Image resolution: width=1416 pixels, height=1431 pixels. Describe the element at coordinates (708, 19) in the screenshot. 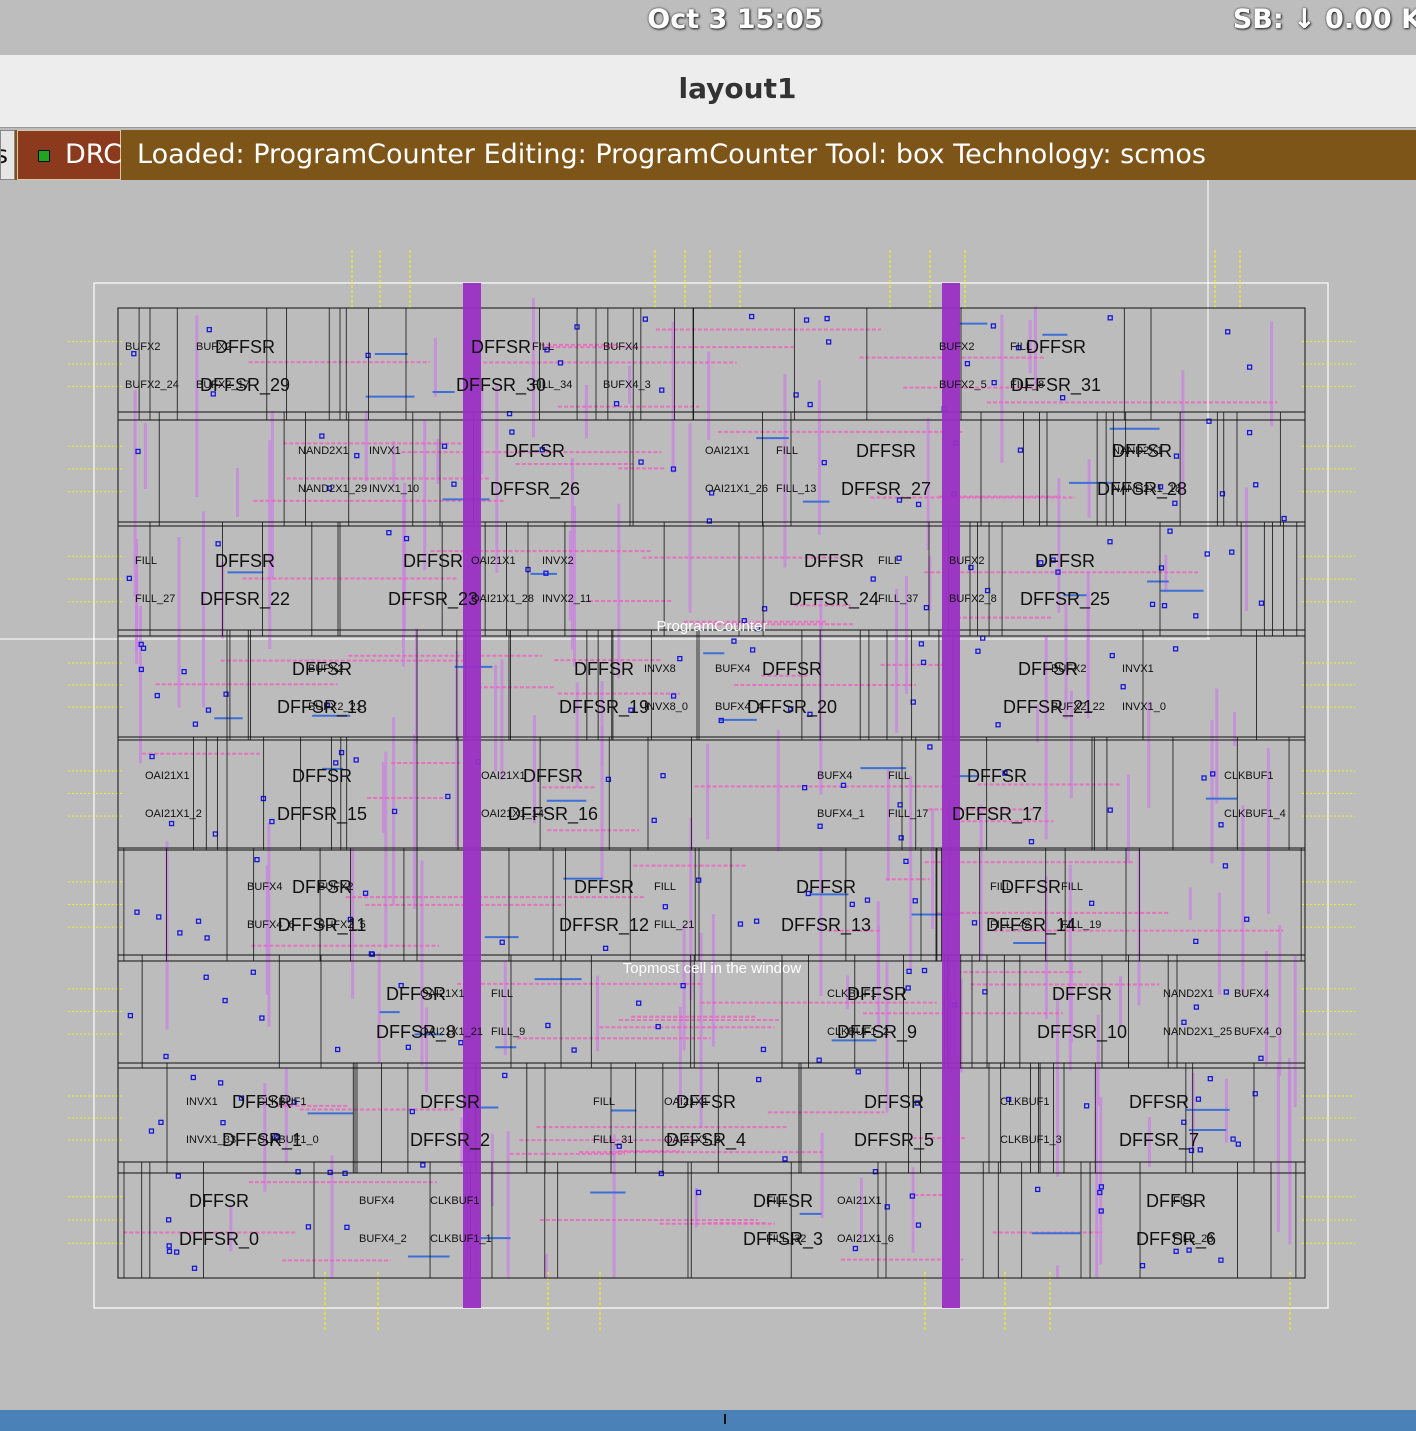

I see `clock: Oct 3 15:05` at that location.